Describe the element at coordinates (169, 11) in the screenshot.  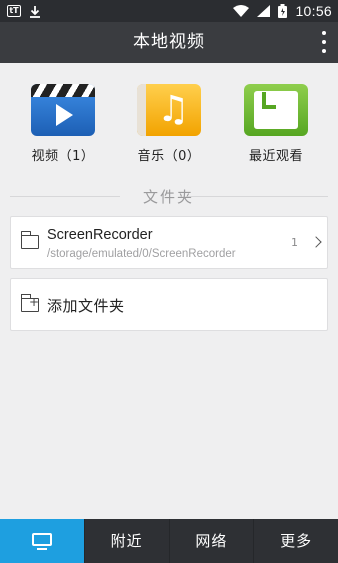
I see `status-bar: tT 10:56` at that location.